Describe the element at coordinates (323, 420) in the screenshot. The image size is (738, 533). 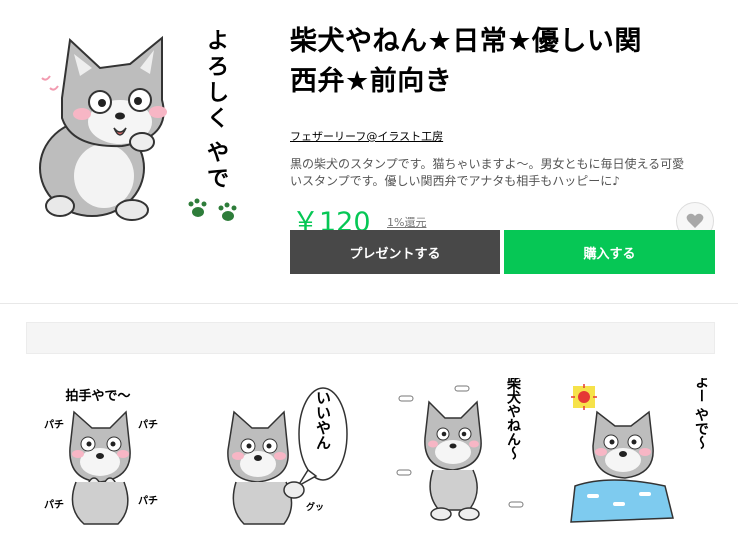
I see `preview-2-bubble: いいやん` at that location.